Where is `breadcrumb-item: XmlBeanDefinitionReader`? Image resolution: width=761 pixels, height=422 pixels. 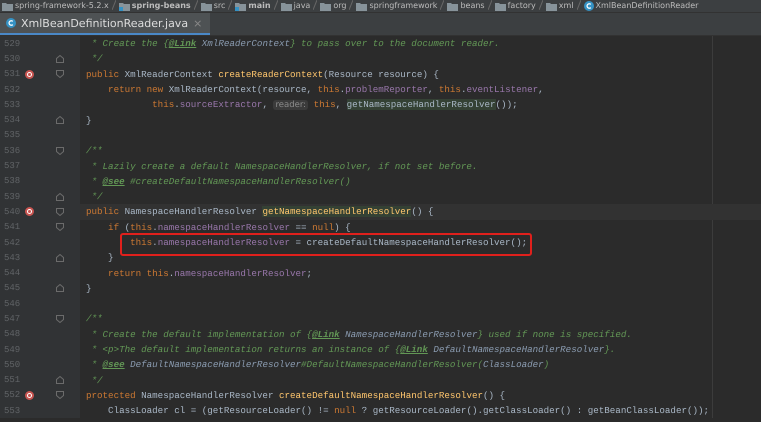 breadcrumb-item: XmlBeanDefinitionReader is located at coordinates (647, 6).